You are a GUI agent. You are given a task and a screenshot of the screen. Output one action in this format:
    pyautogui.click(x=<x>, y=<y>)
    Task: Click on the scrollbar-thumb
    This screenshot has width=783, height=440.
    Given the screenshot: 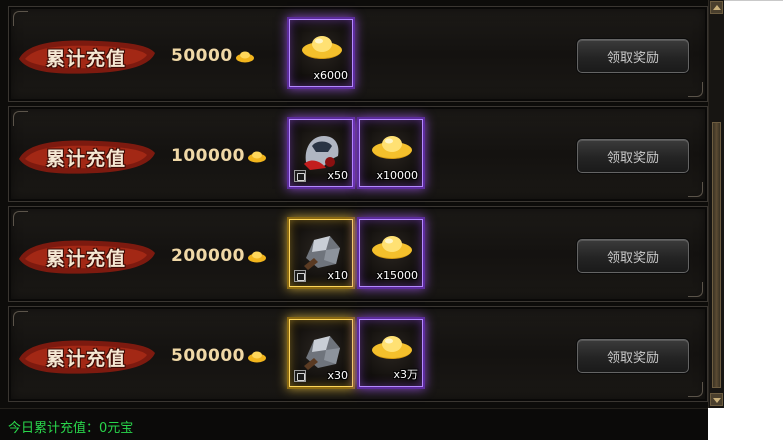 What is the action you would take?
    pyautogui.click(x=716, y=255)
    